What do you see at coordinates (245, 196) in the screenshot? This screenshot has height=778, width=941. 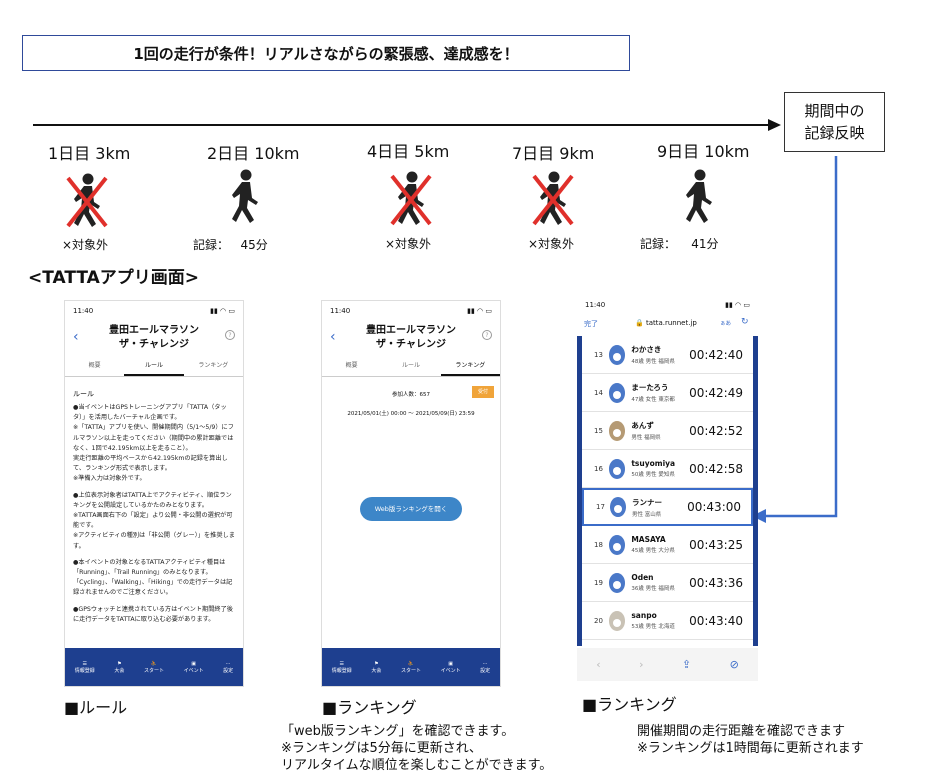 I see `runner-icon` at bounding box center [245, 196].